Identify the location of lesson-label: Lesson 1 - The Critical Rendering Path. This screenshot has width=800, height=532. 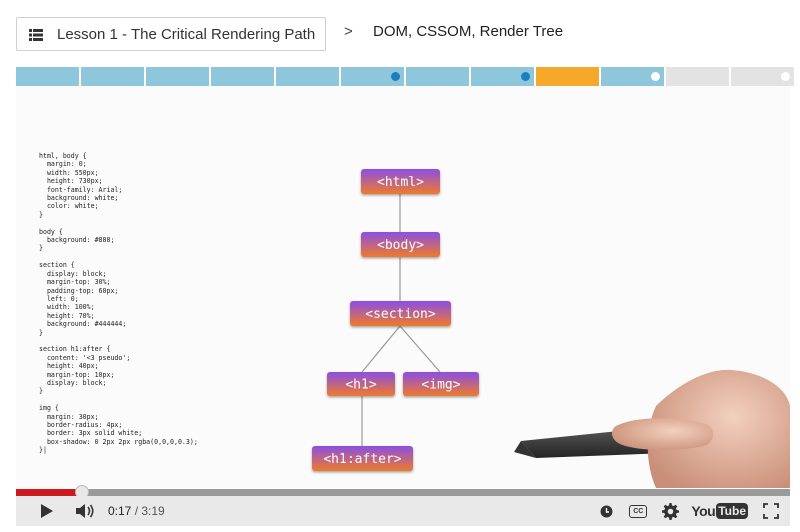
(186, 34).